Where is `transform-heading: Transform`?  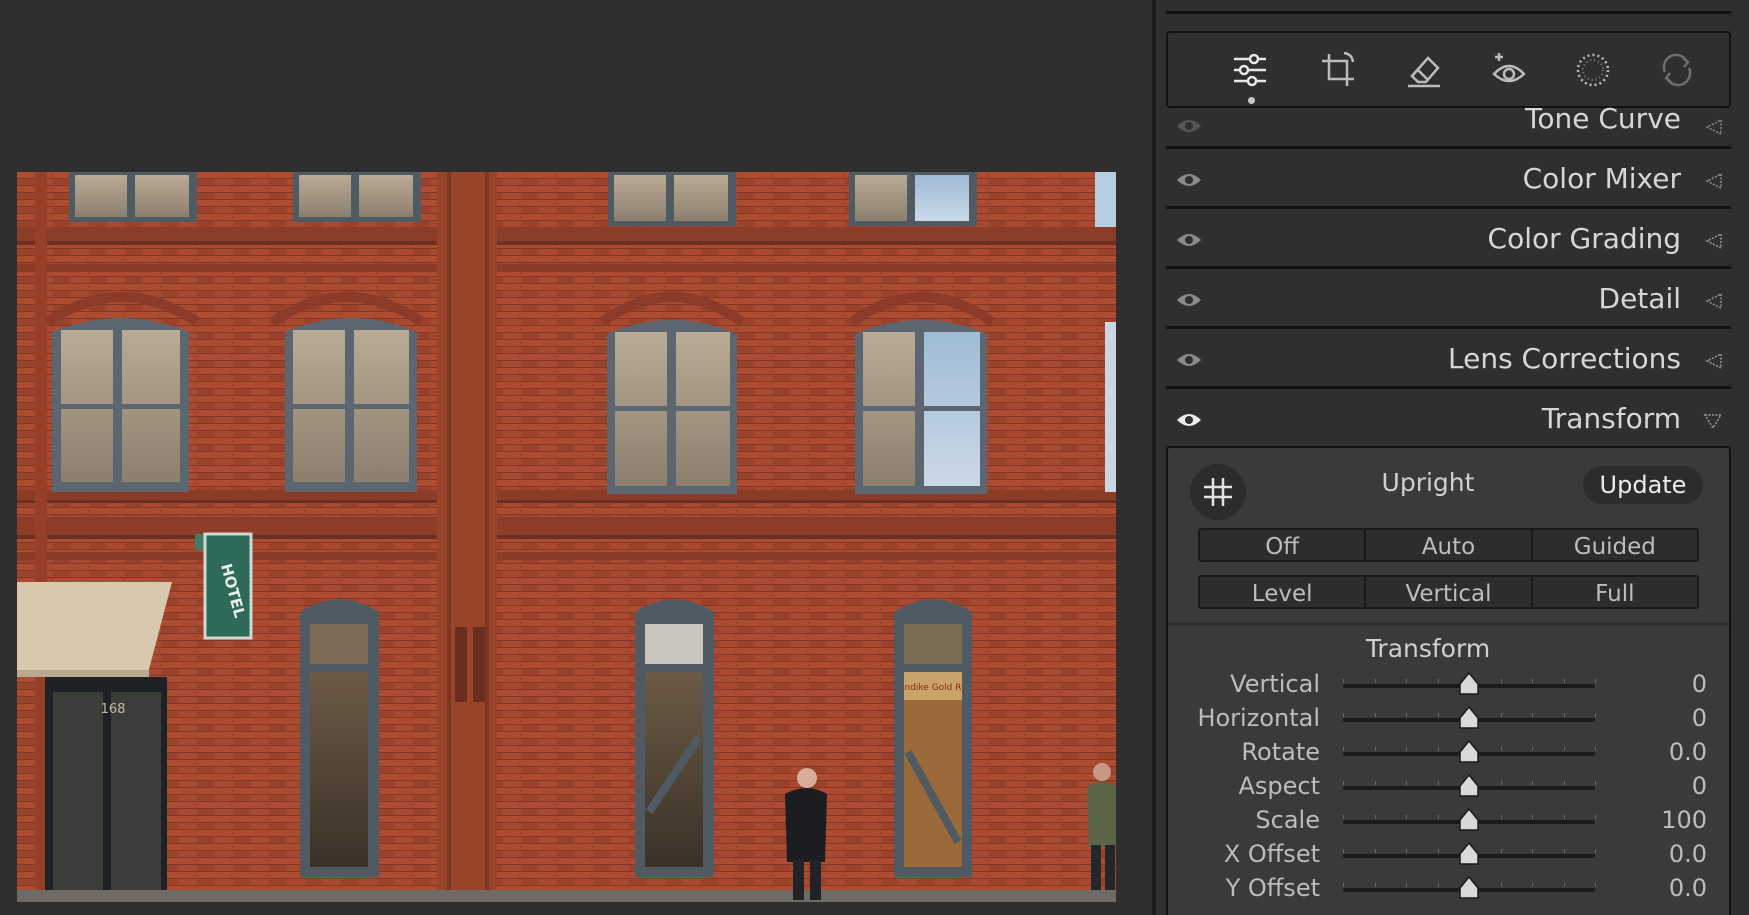 transform-heading: Transform is located at coordinates (1428, 648).